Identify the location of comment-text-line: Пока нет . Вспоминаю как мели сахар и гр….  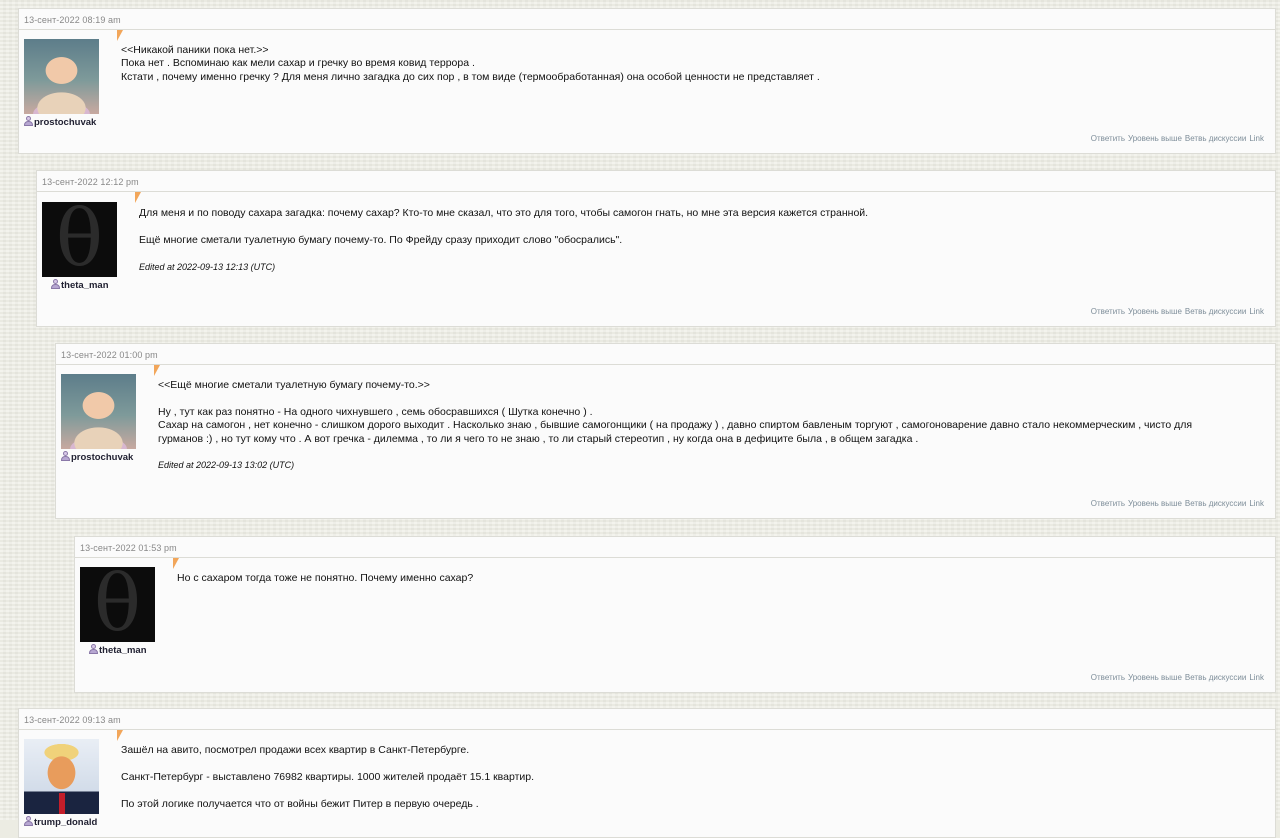
(298, 63).